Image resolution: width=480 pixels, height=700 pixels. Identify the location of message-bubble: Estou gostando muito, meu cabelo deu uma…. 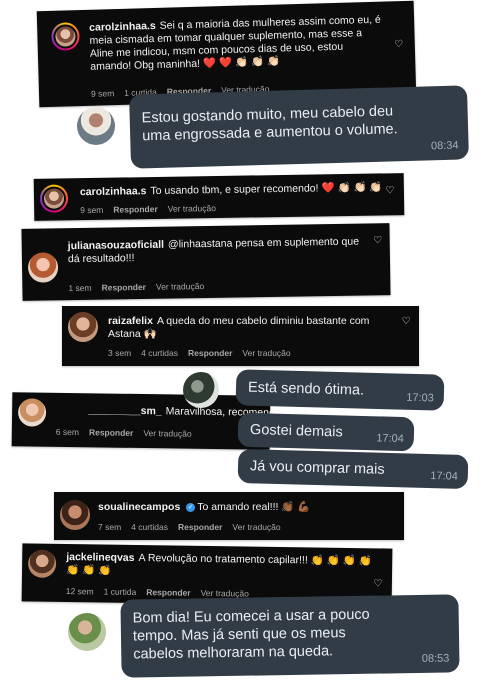
(299, 127).